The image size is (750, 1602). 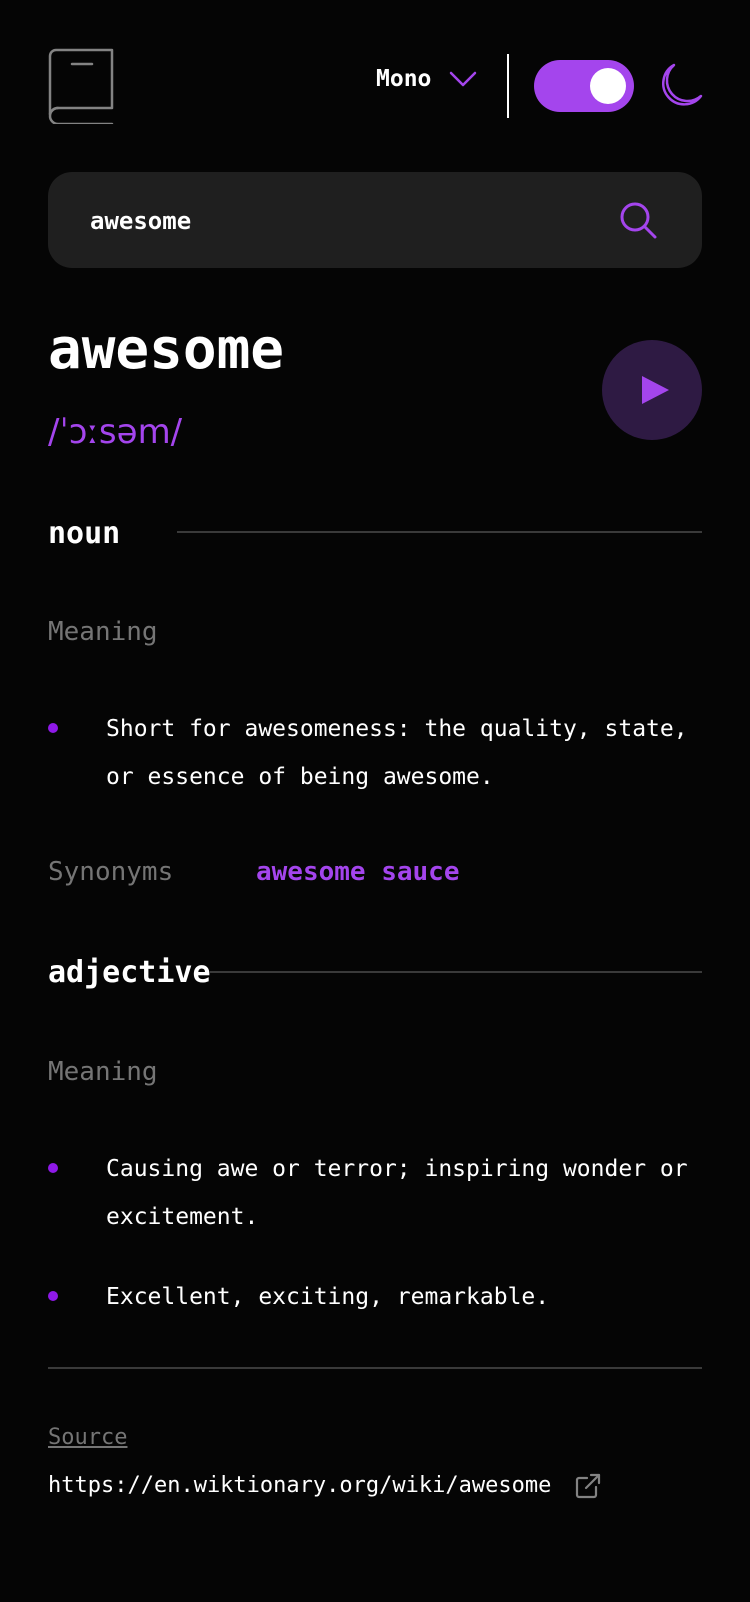 I want to click on chevron-down-icon, so click(x=463, y=79).